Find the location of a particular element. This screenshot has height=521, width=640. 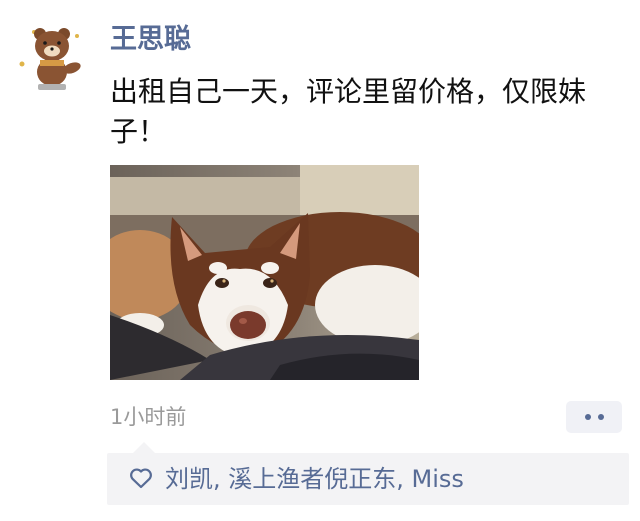

heart-outline-icon is located at coordinates (141, 478).